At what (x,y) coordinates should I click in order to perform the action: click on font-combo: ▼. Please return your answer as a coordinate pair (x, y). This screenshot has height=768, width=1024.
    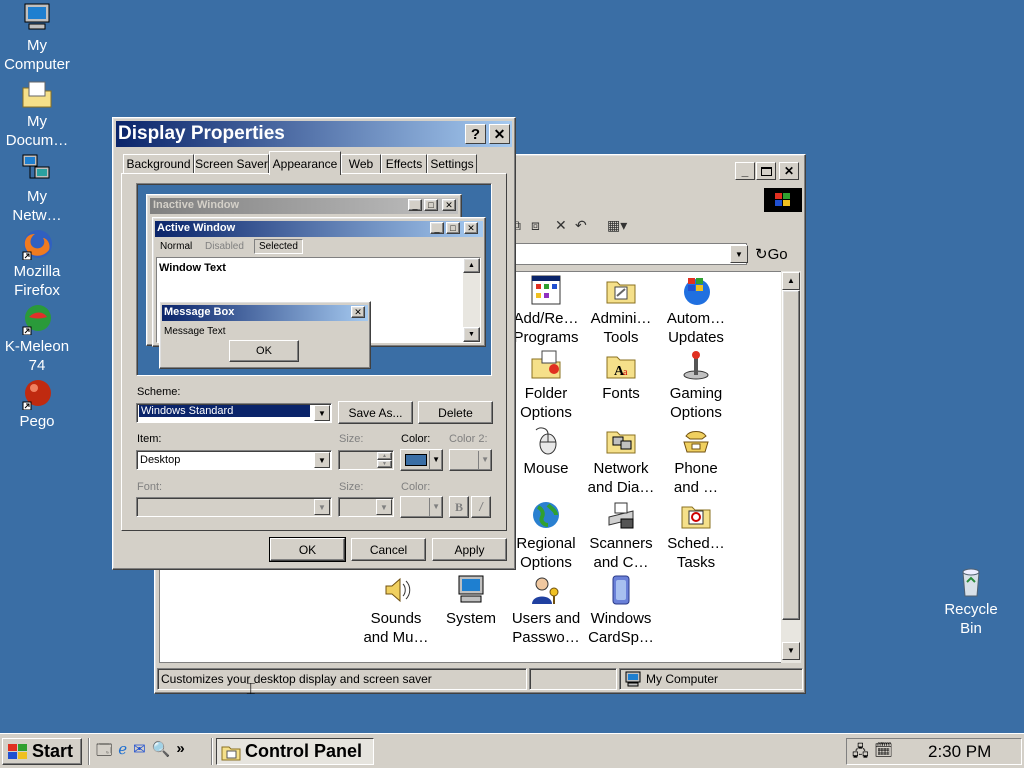
    Looking at the image, I should click on (234, 507).